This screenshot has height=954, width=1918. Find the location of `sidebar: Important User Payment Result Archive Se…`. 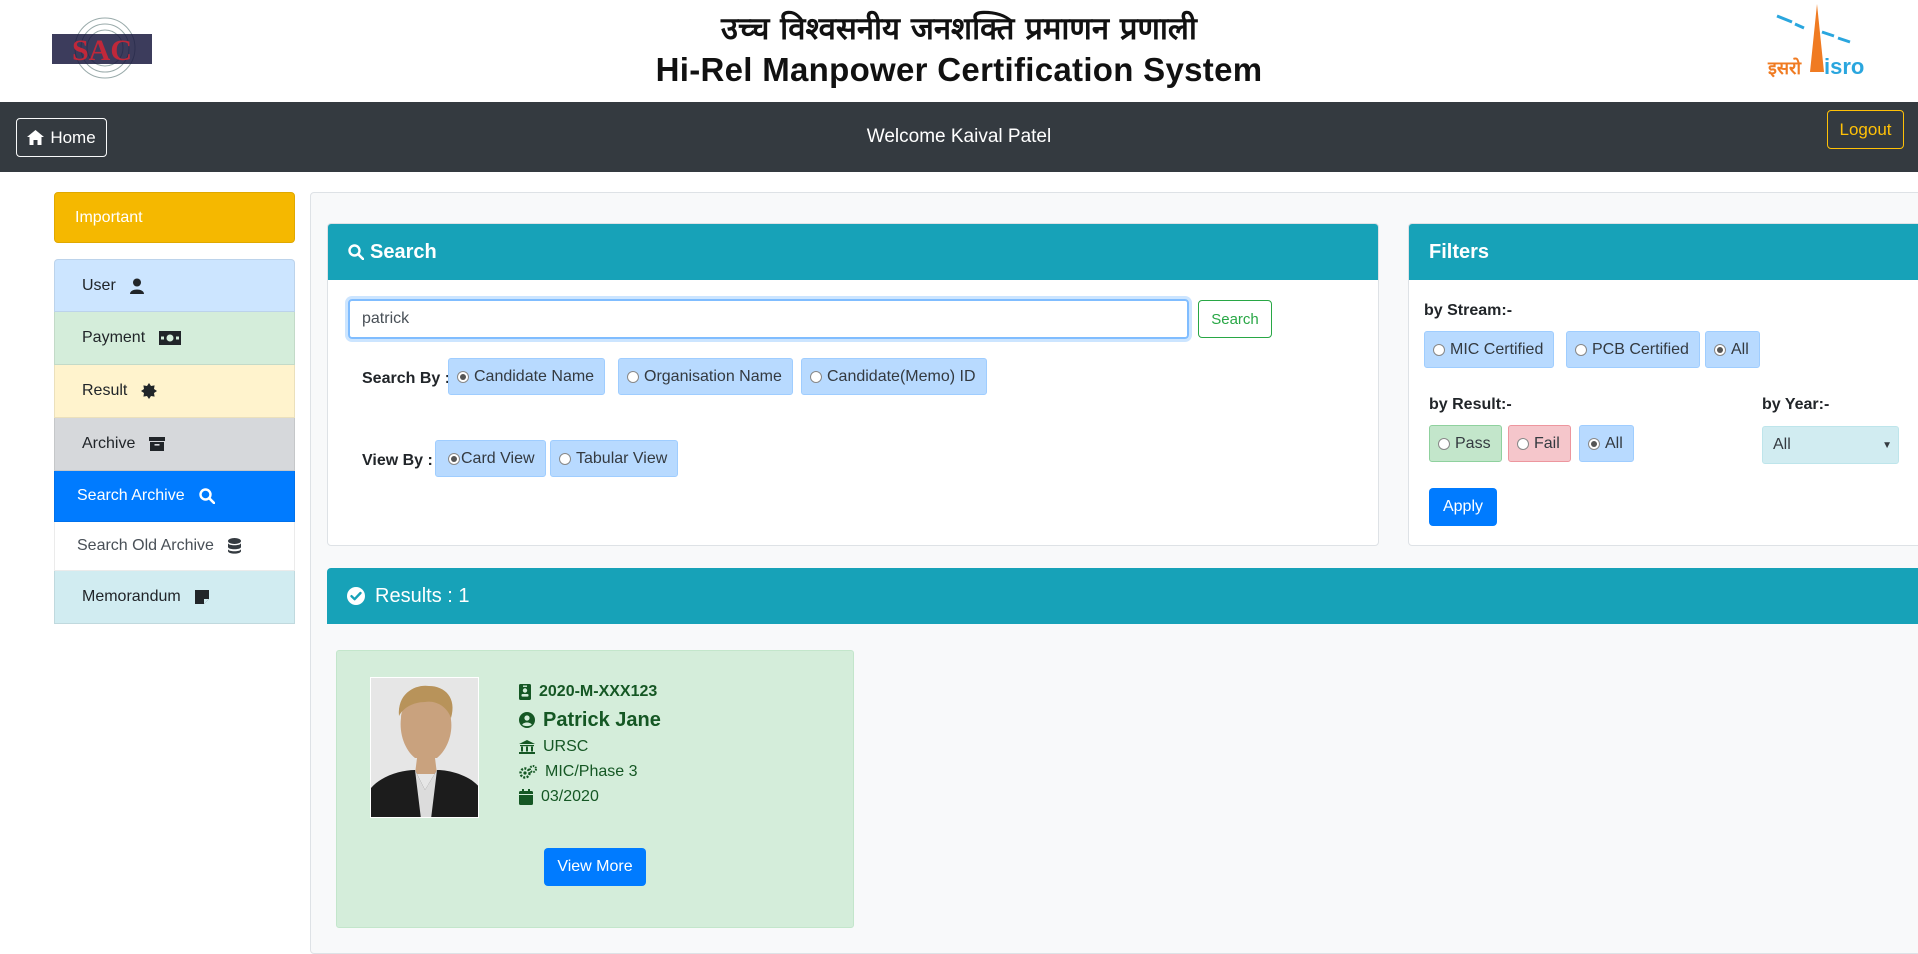

sidebar: Important User Payment Result Archive Se… is located at coordinates (174, 408).